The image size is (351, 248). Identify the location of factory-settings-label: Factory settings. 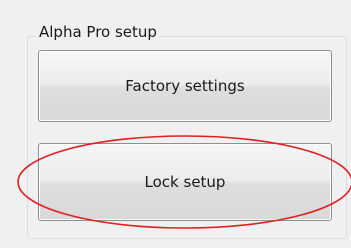
(185, 86).